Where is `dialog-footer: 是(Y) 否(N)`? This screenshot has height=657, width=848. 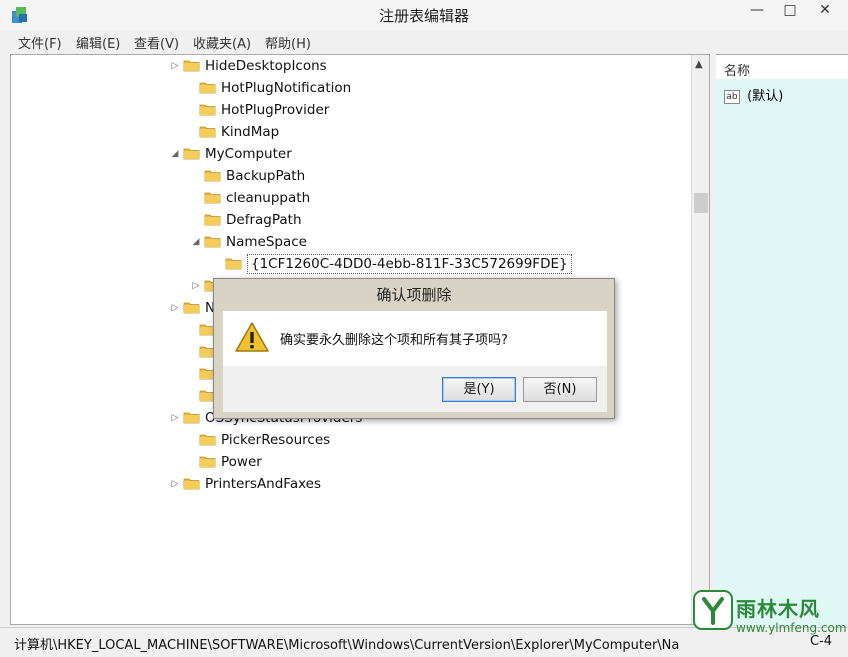
dialog-footer: 是(Y) 否(N) is located at coordinates (415, 389).